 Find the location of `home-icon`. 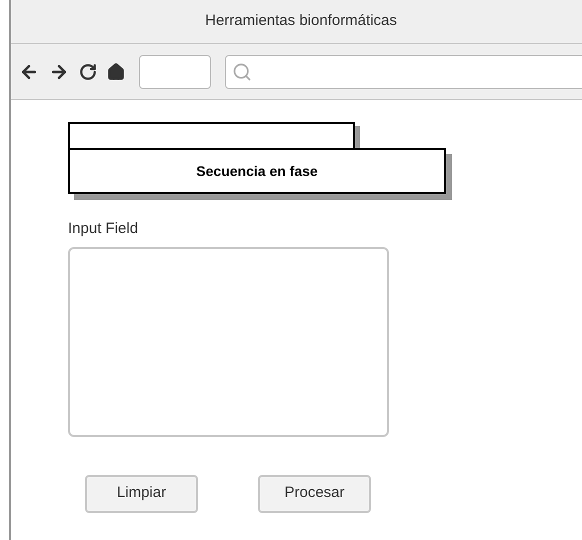

home-icon is located at coordinates (116, 71).